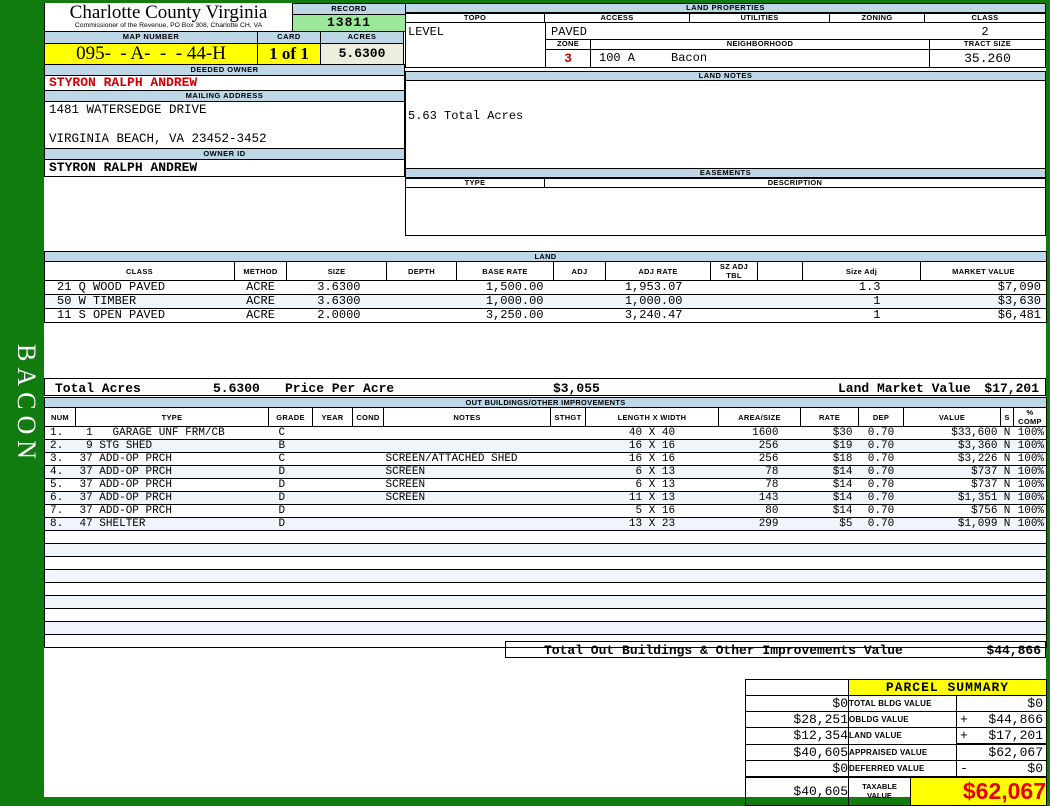 This screenshot has height=806, width=1050. Describe the element at coordinates (332, 417) in the screenshot. I see `ob-header-year: YEAR` at that location.